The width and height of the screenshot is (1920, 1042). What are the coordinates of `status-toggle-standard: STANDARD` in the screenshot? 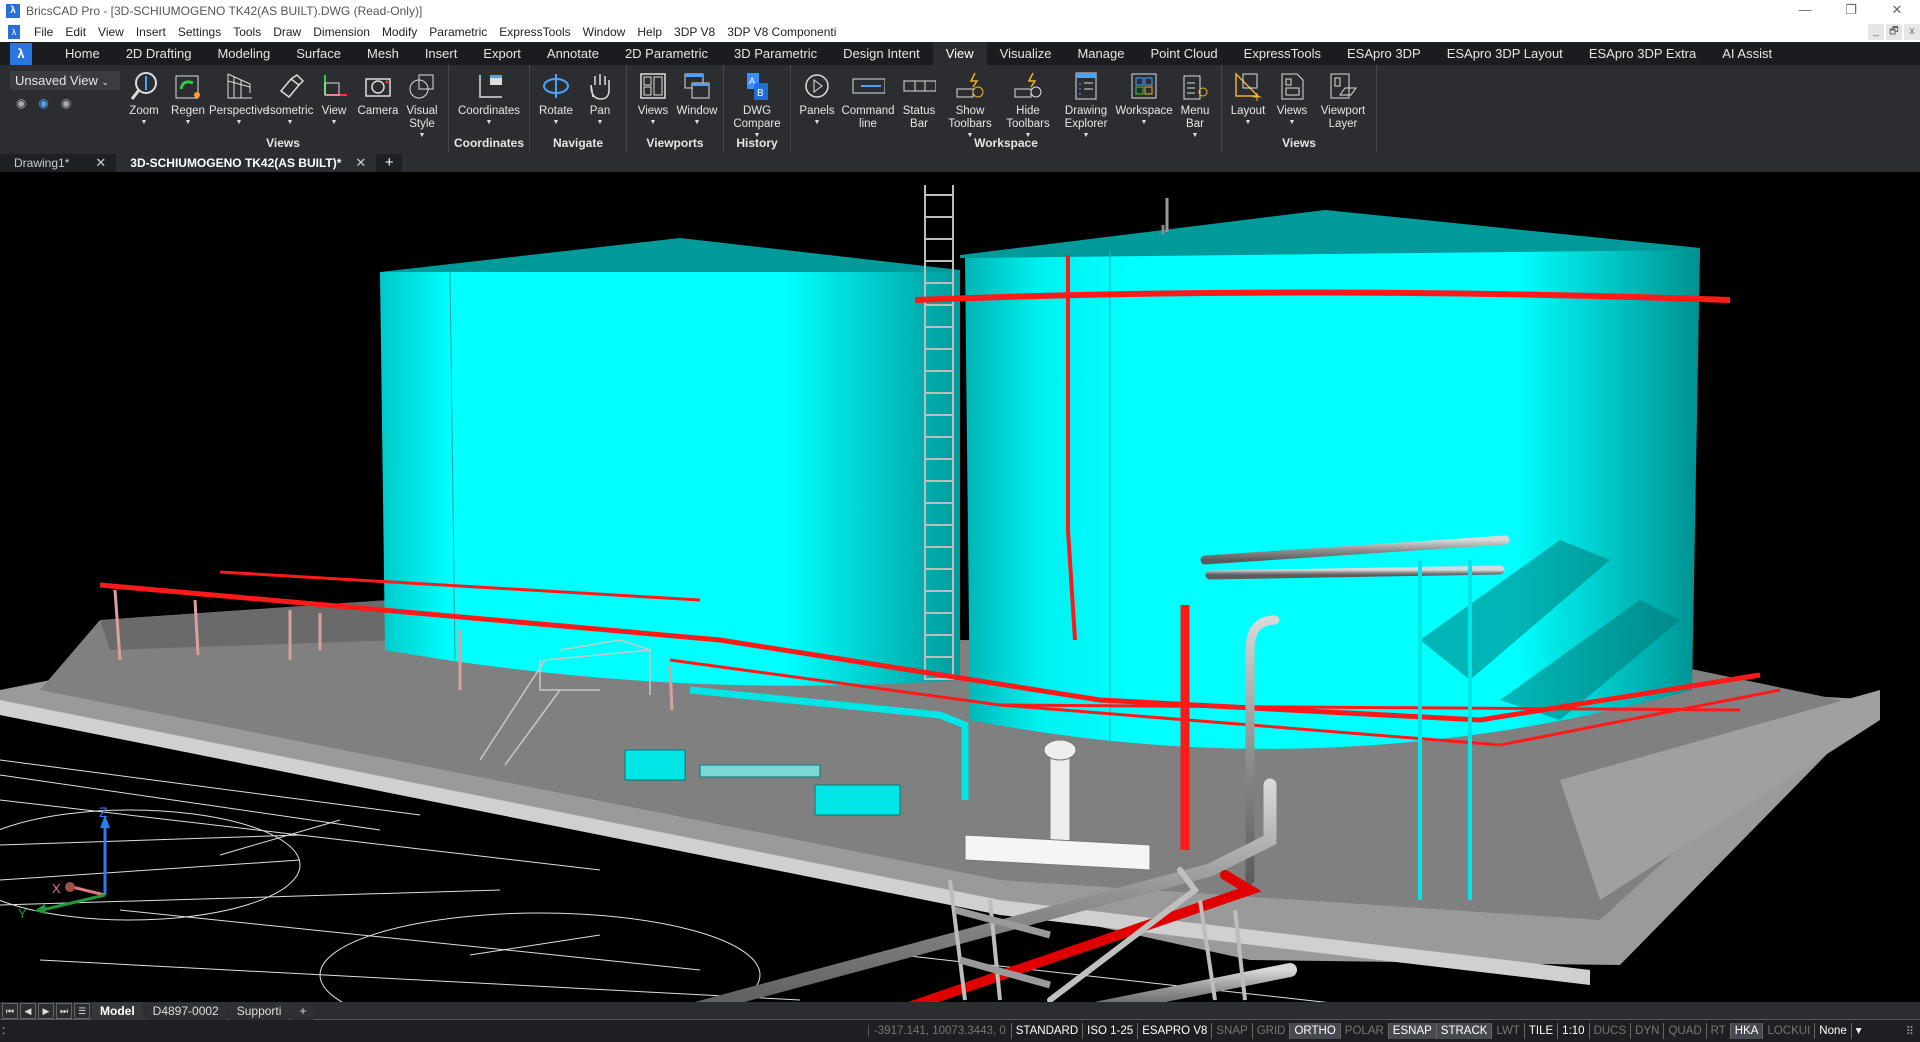 It's located at (1046, 1031).